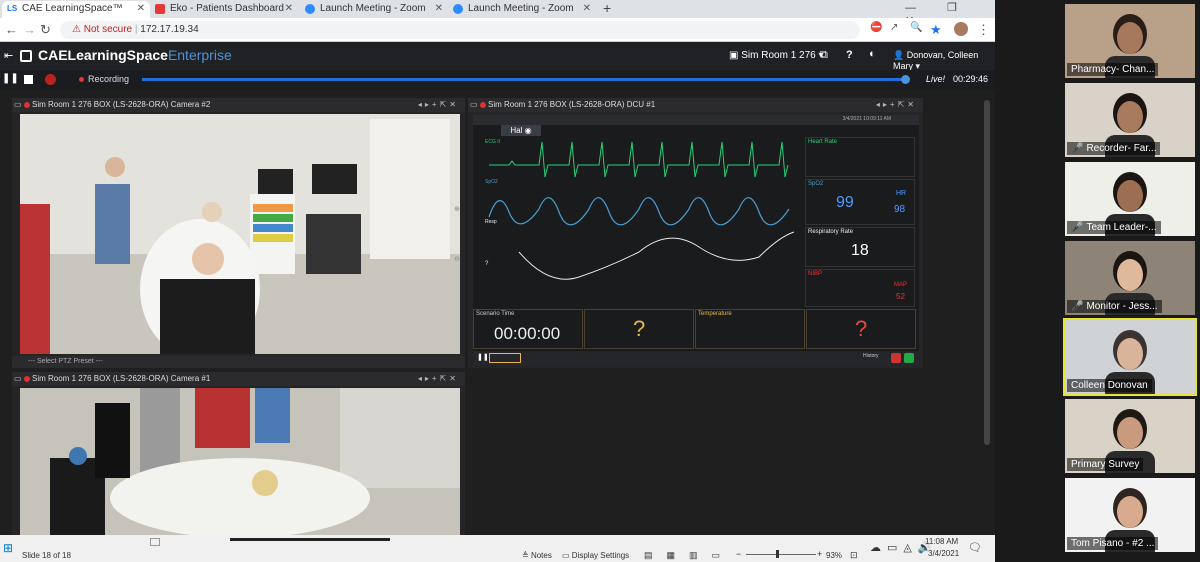 This screenshot has width=1200, height=562. I want to click on tab-title: Launch Meeting - Zoom, so click(521, 8).